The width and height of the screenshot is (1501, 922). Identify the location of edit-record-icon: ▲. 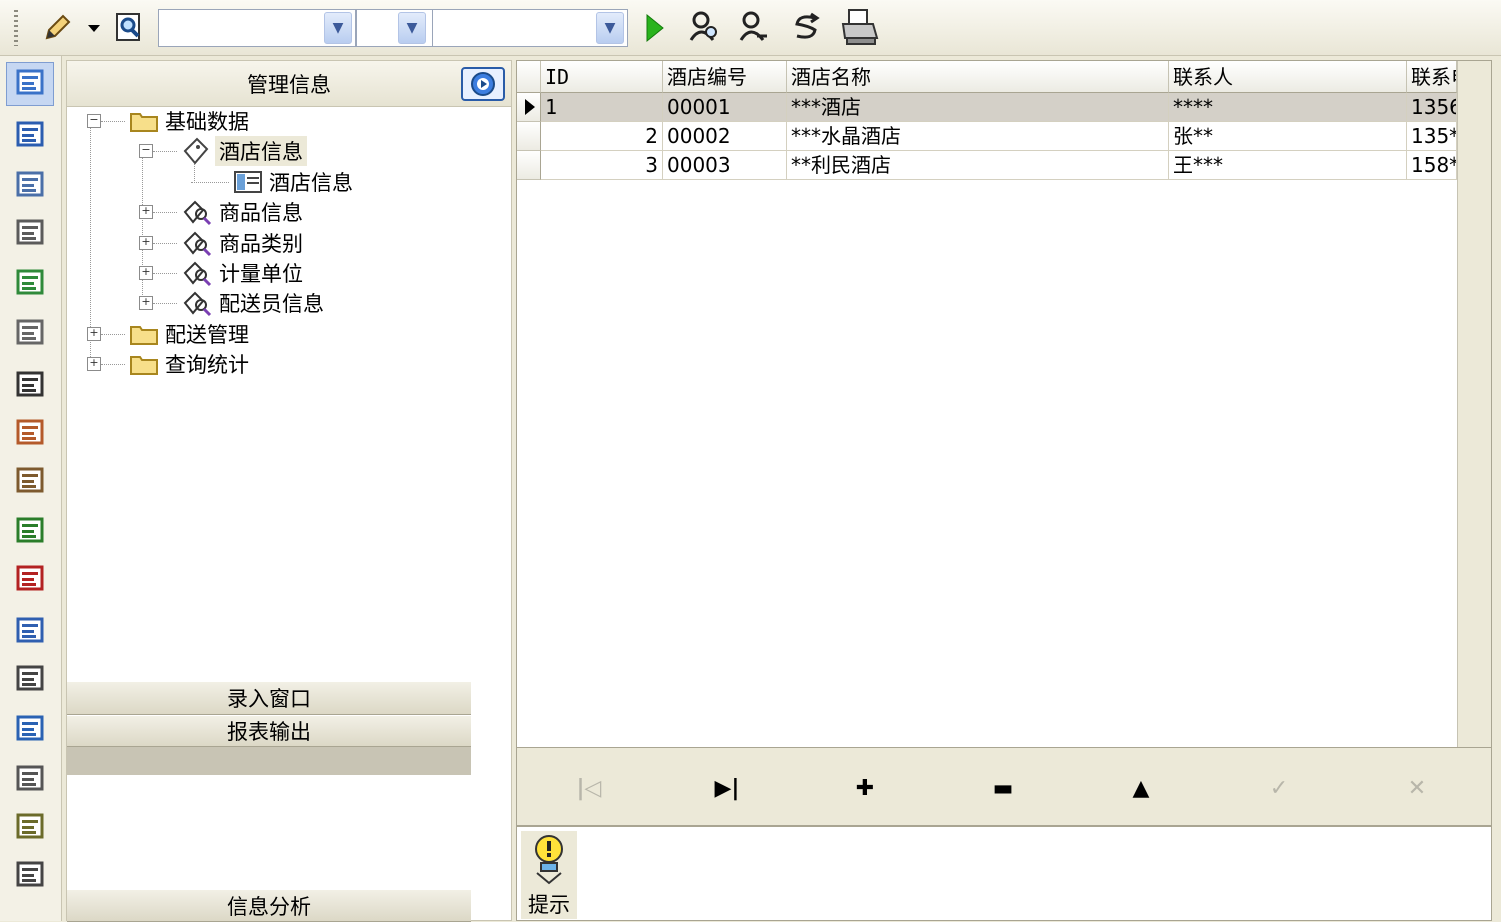
(1141, 788).